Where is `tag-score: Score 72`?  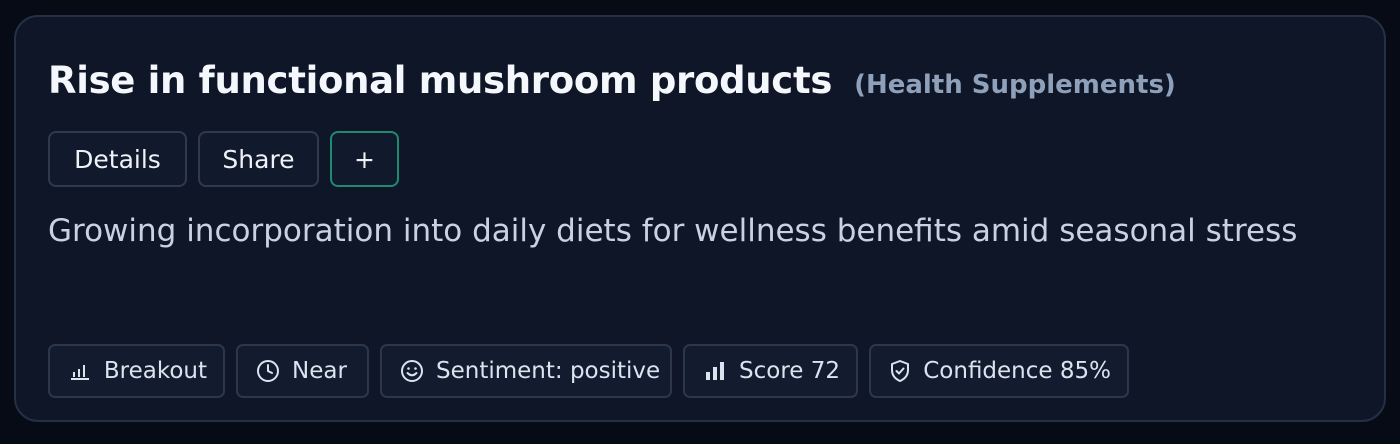 tag-score: Score 72 is located at coordinates (770, 371).